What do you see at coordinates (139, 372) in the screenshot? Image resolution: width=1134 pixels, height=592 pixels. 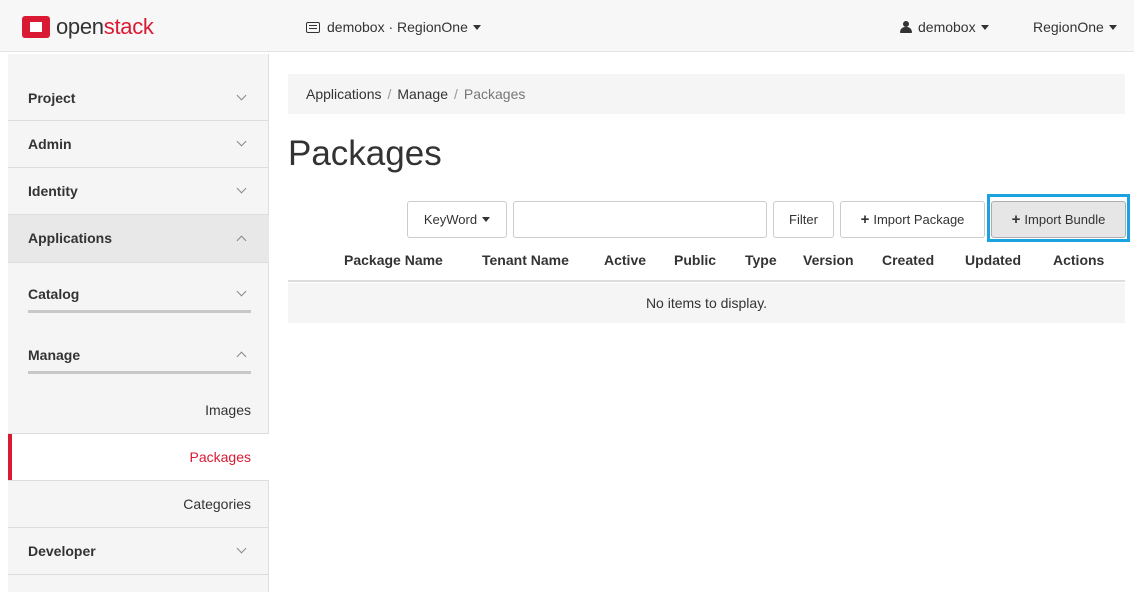 I see `manage-underline` at bounding box center [139, 372].